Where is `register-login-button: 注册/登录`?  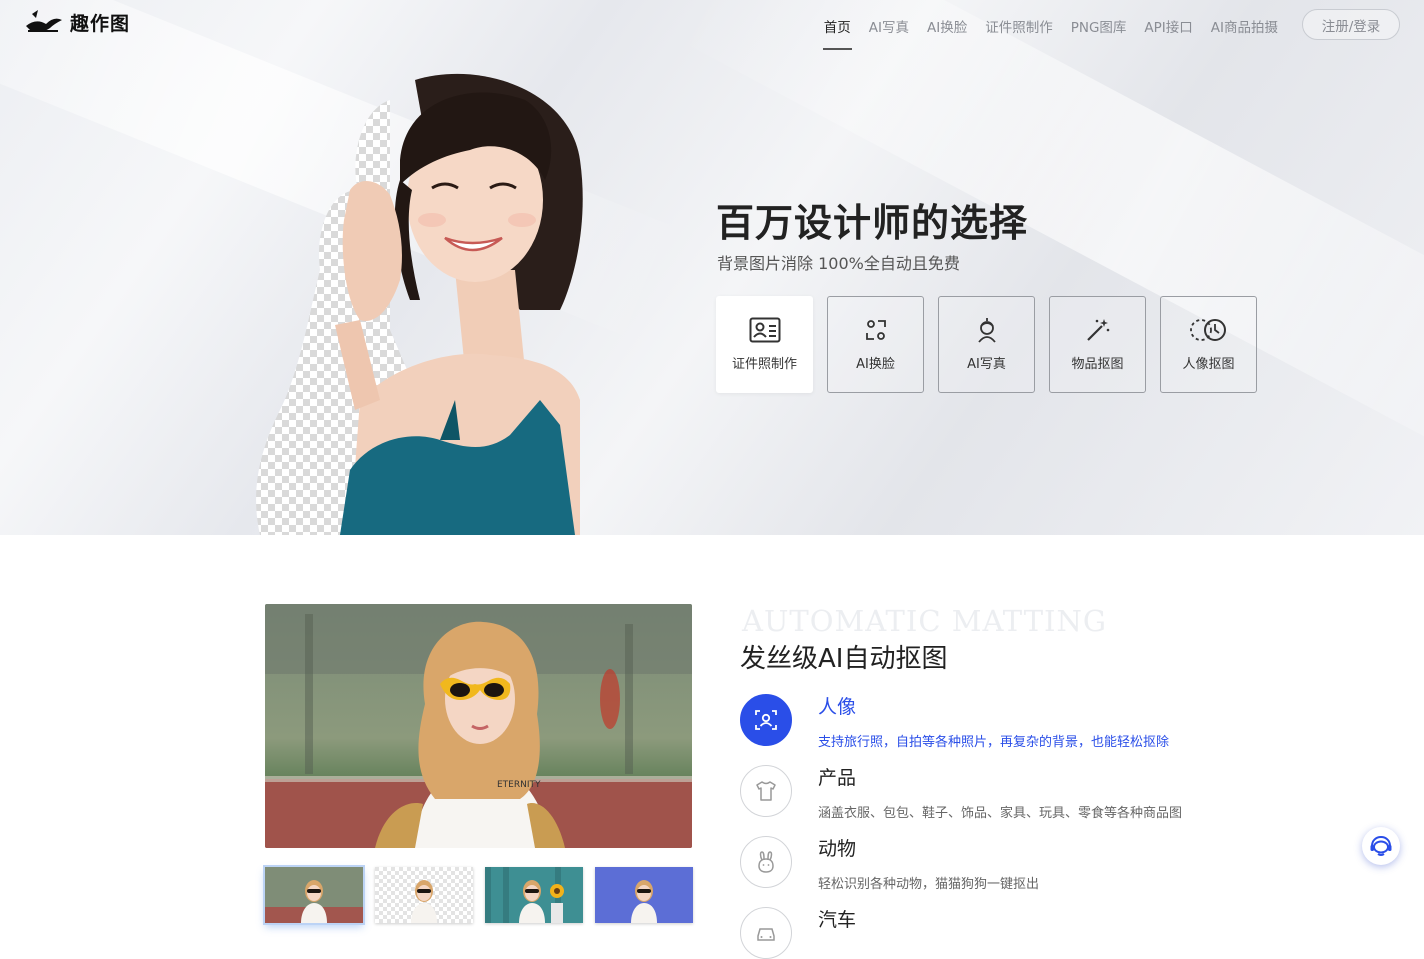 register-login-button: 注册/登录 is located at coordinates (1351, 24).